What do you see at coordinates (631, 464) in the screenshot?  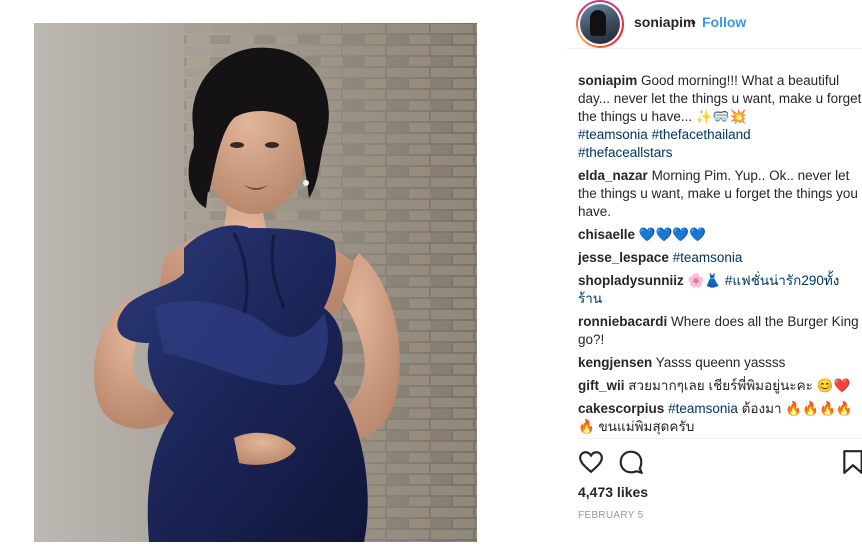 I see `comment-bubble-icon` at bounding box center [631, 464].